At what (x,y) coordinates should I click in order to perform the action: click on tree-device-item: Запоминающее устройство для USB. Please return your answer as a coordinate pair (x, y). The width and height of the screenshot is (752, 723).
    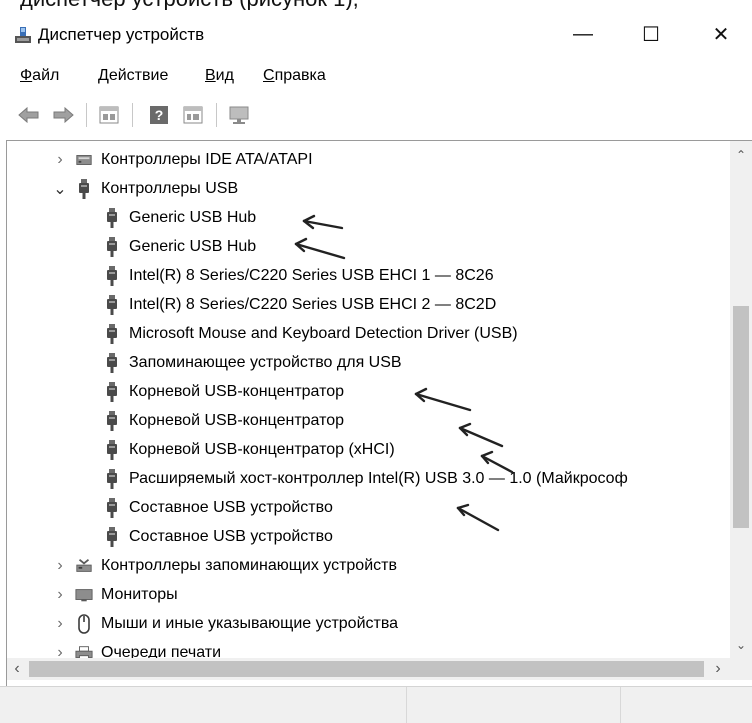
    Looking at the image, I should click on (252, 362).